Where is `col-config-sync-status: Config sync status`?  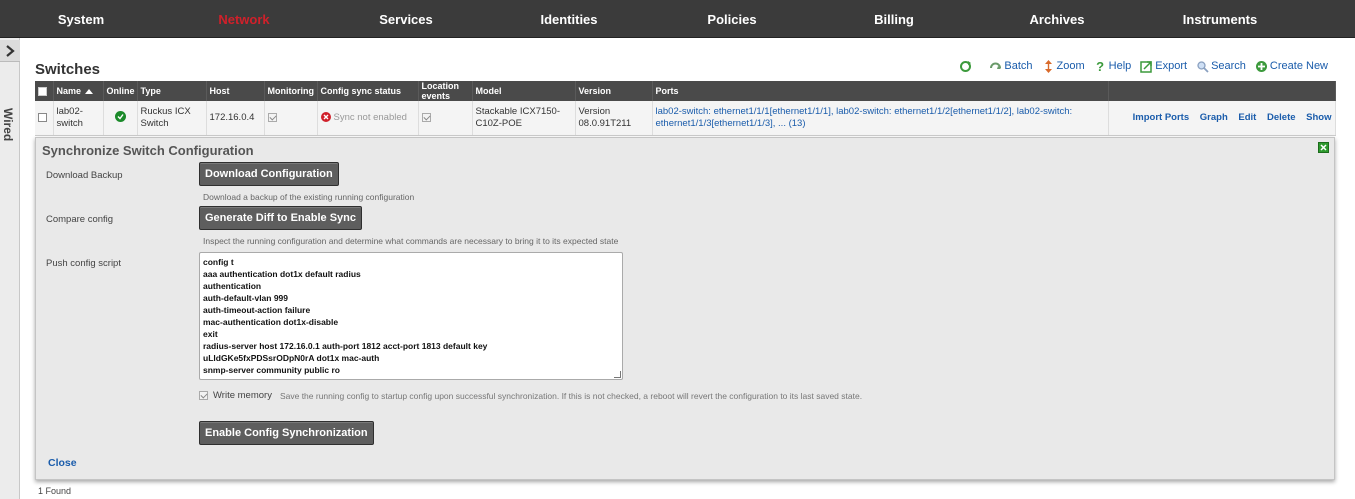
col-config-sync-status: Config sync status is located at coordinates (368, 91).